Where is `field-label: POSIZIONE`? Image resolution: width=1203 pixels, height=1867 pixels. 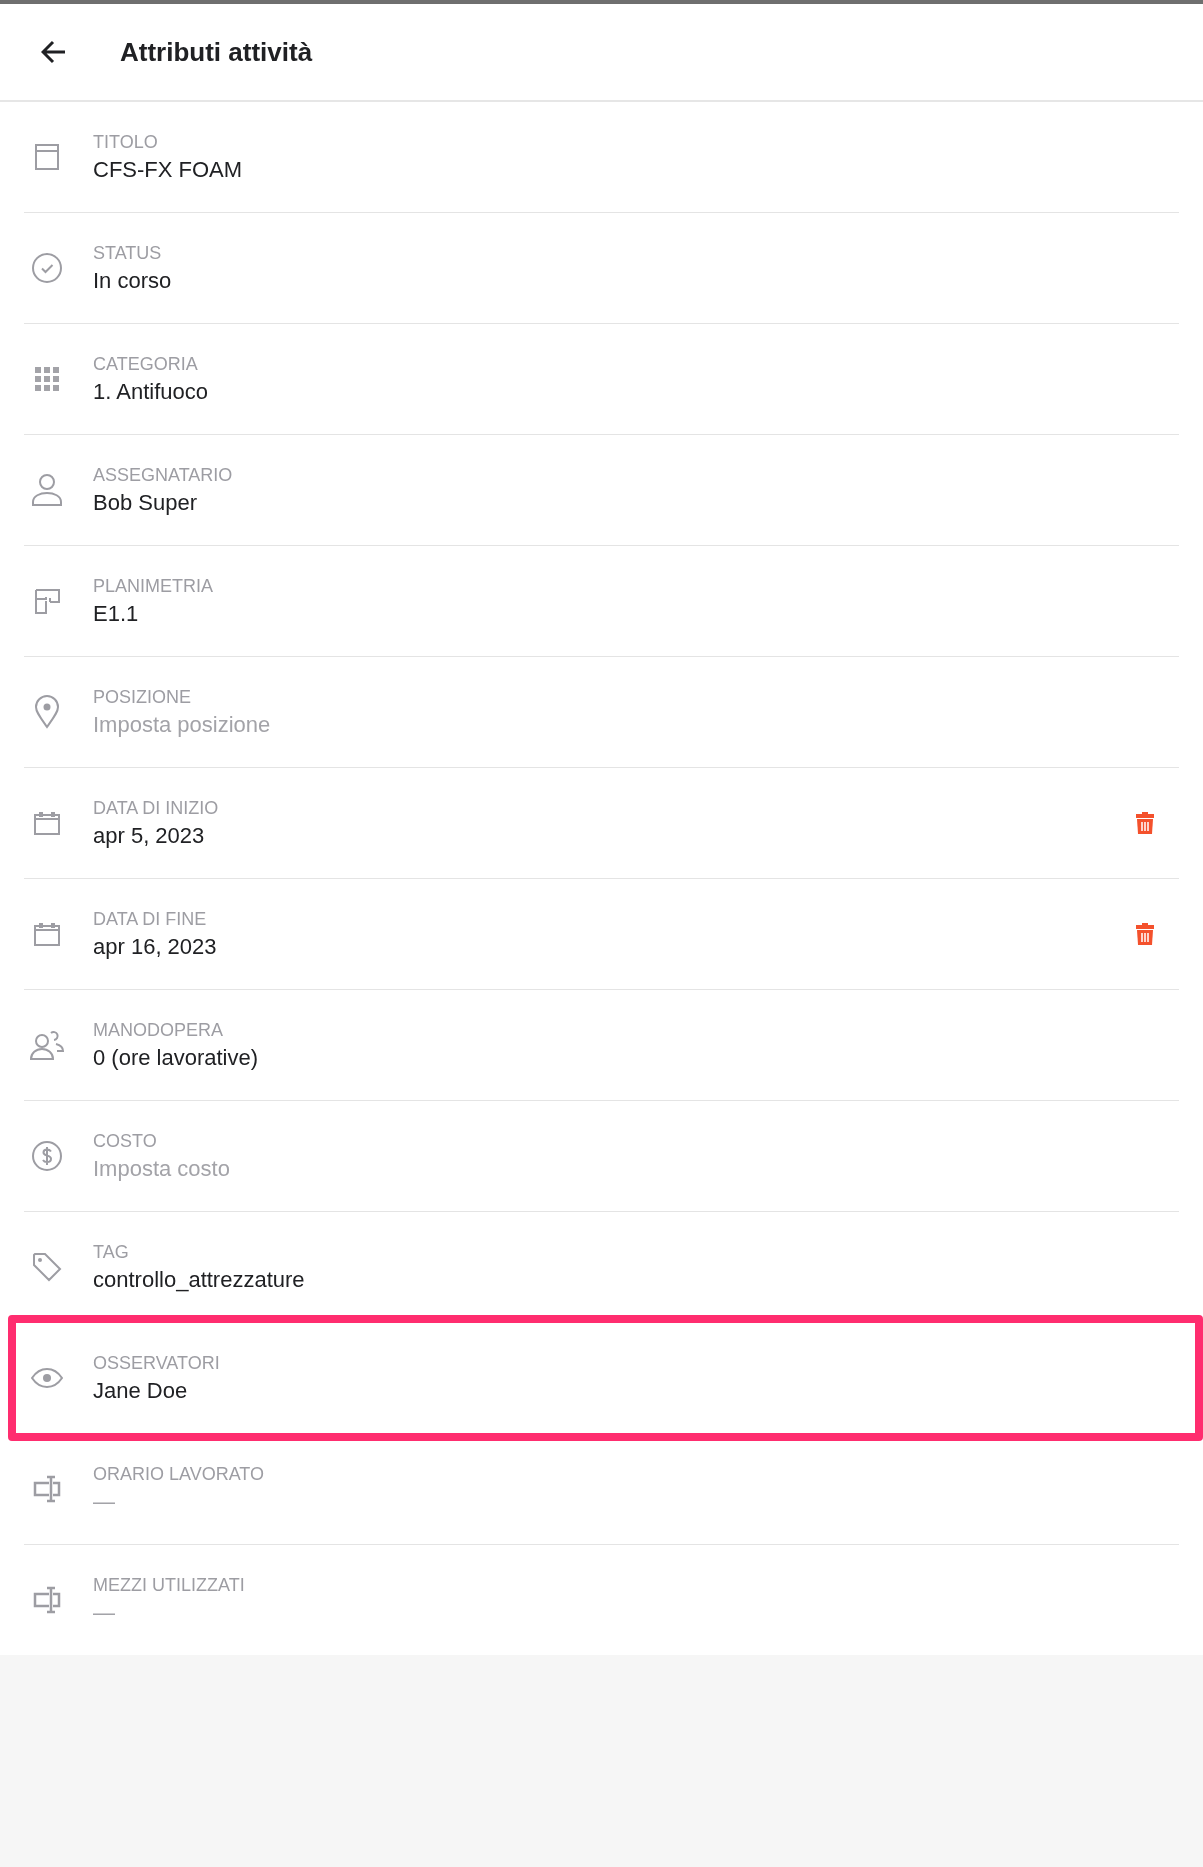
field-label: POSIZIONE is located at coordinates (142, 697).